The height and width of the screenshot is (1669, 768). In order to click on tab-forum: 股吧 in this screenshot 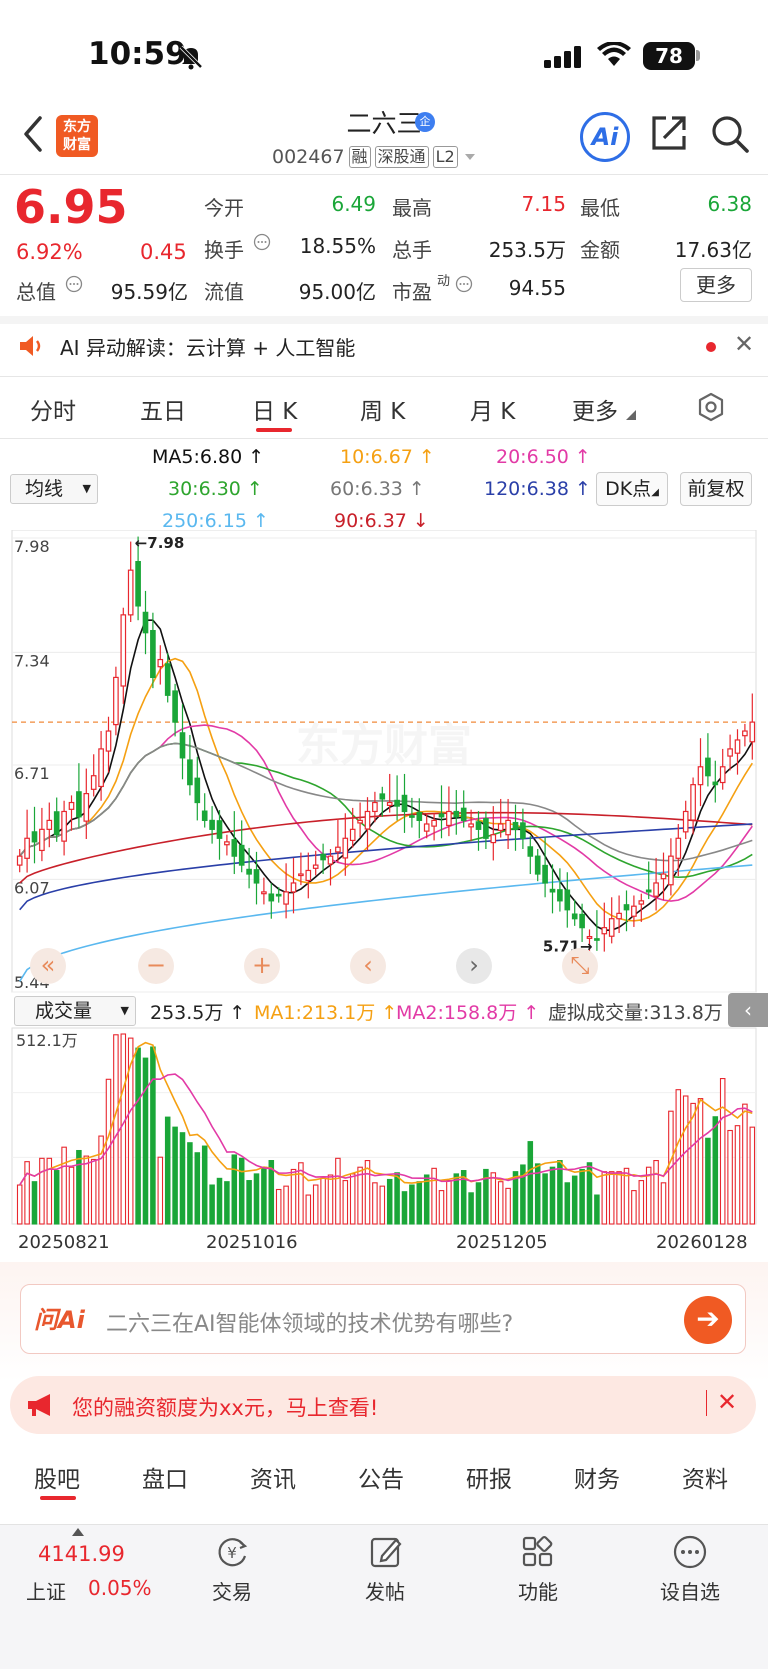, I will do `click(57, 1477)`.